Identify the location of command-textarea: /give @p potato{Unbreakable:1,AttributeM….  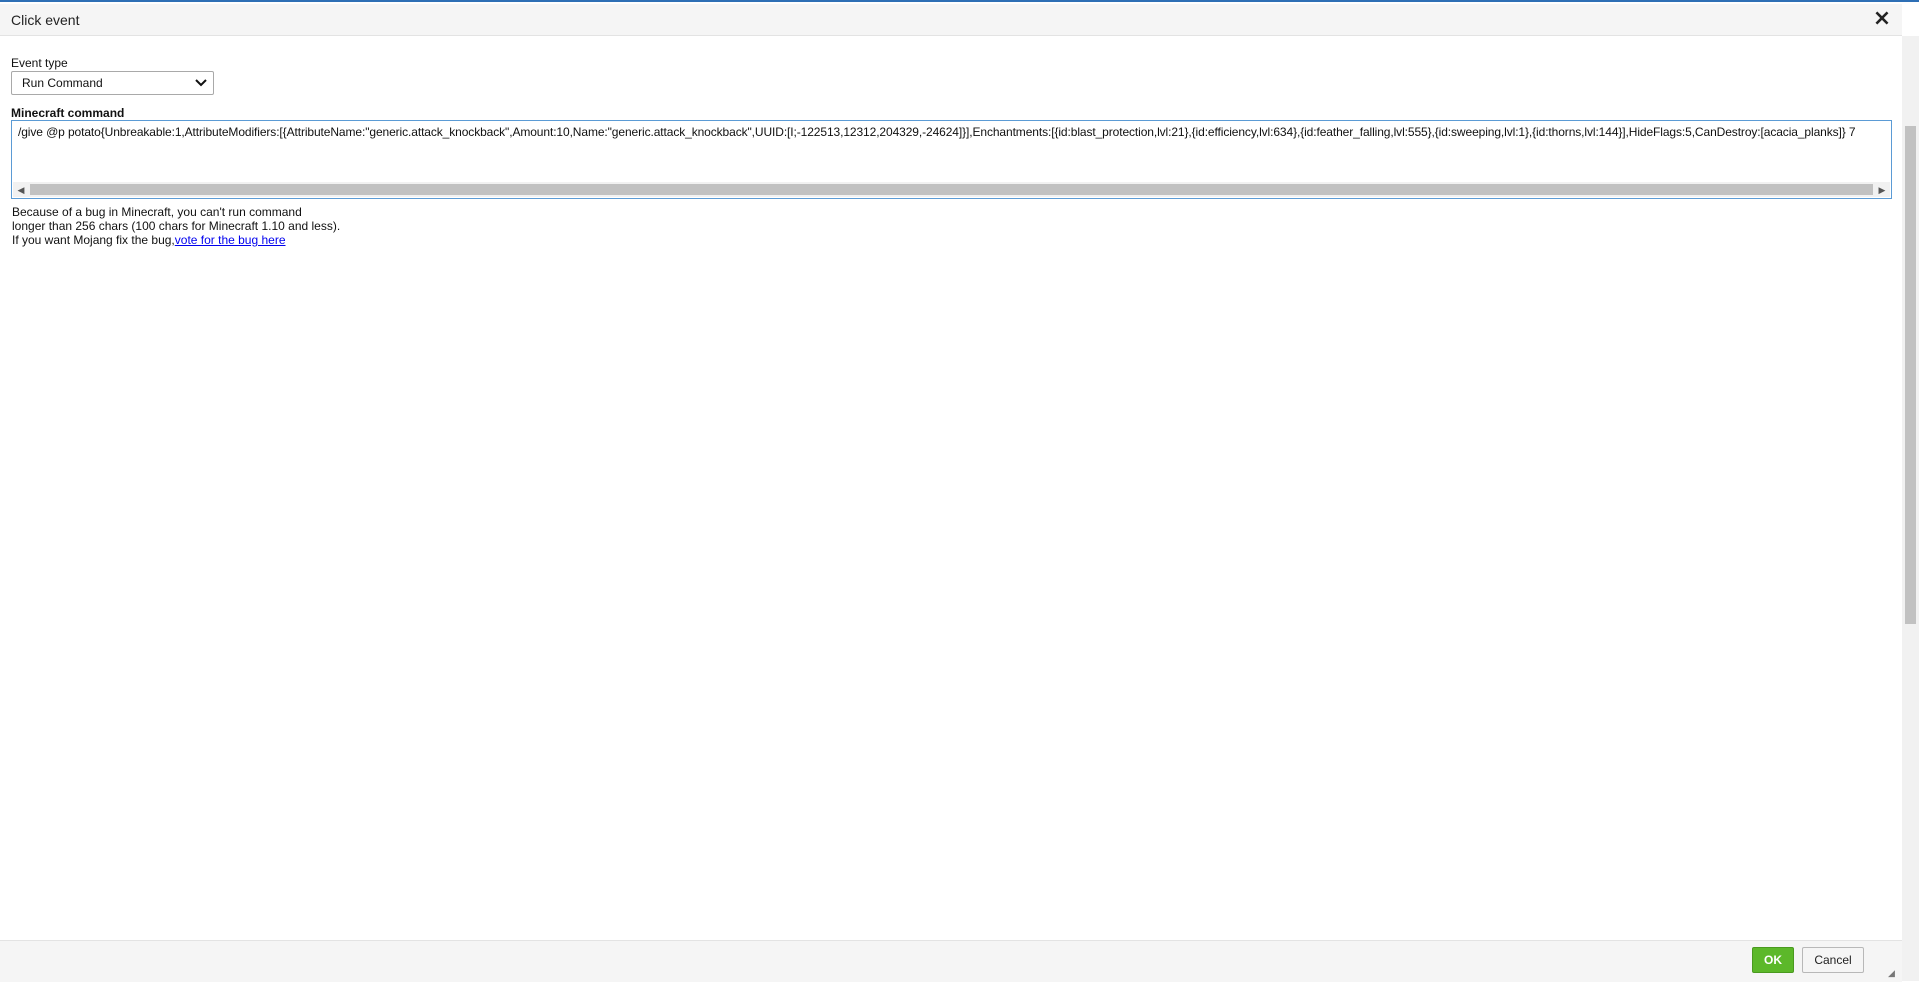
(951, 159).